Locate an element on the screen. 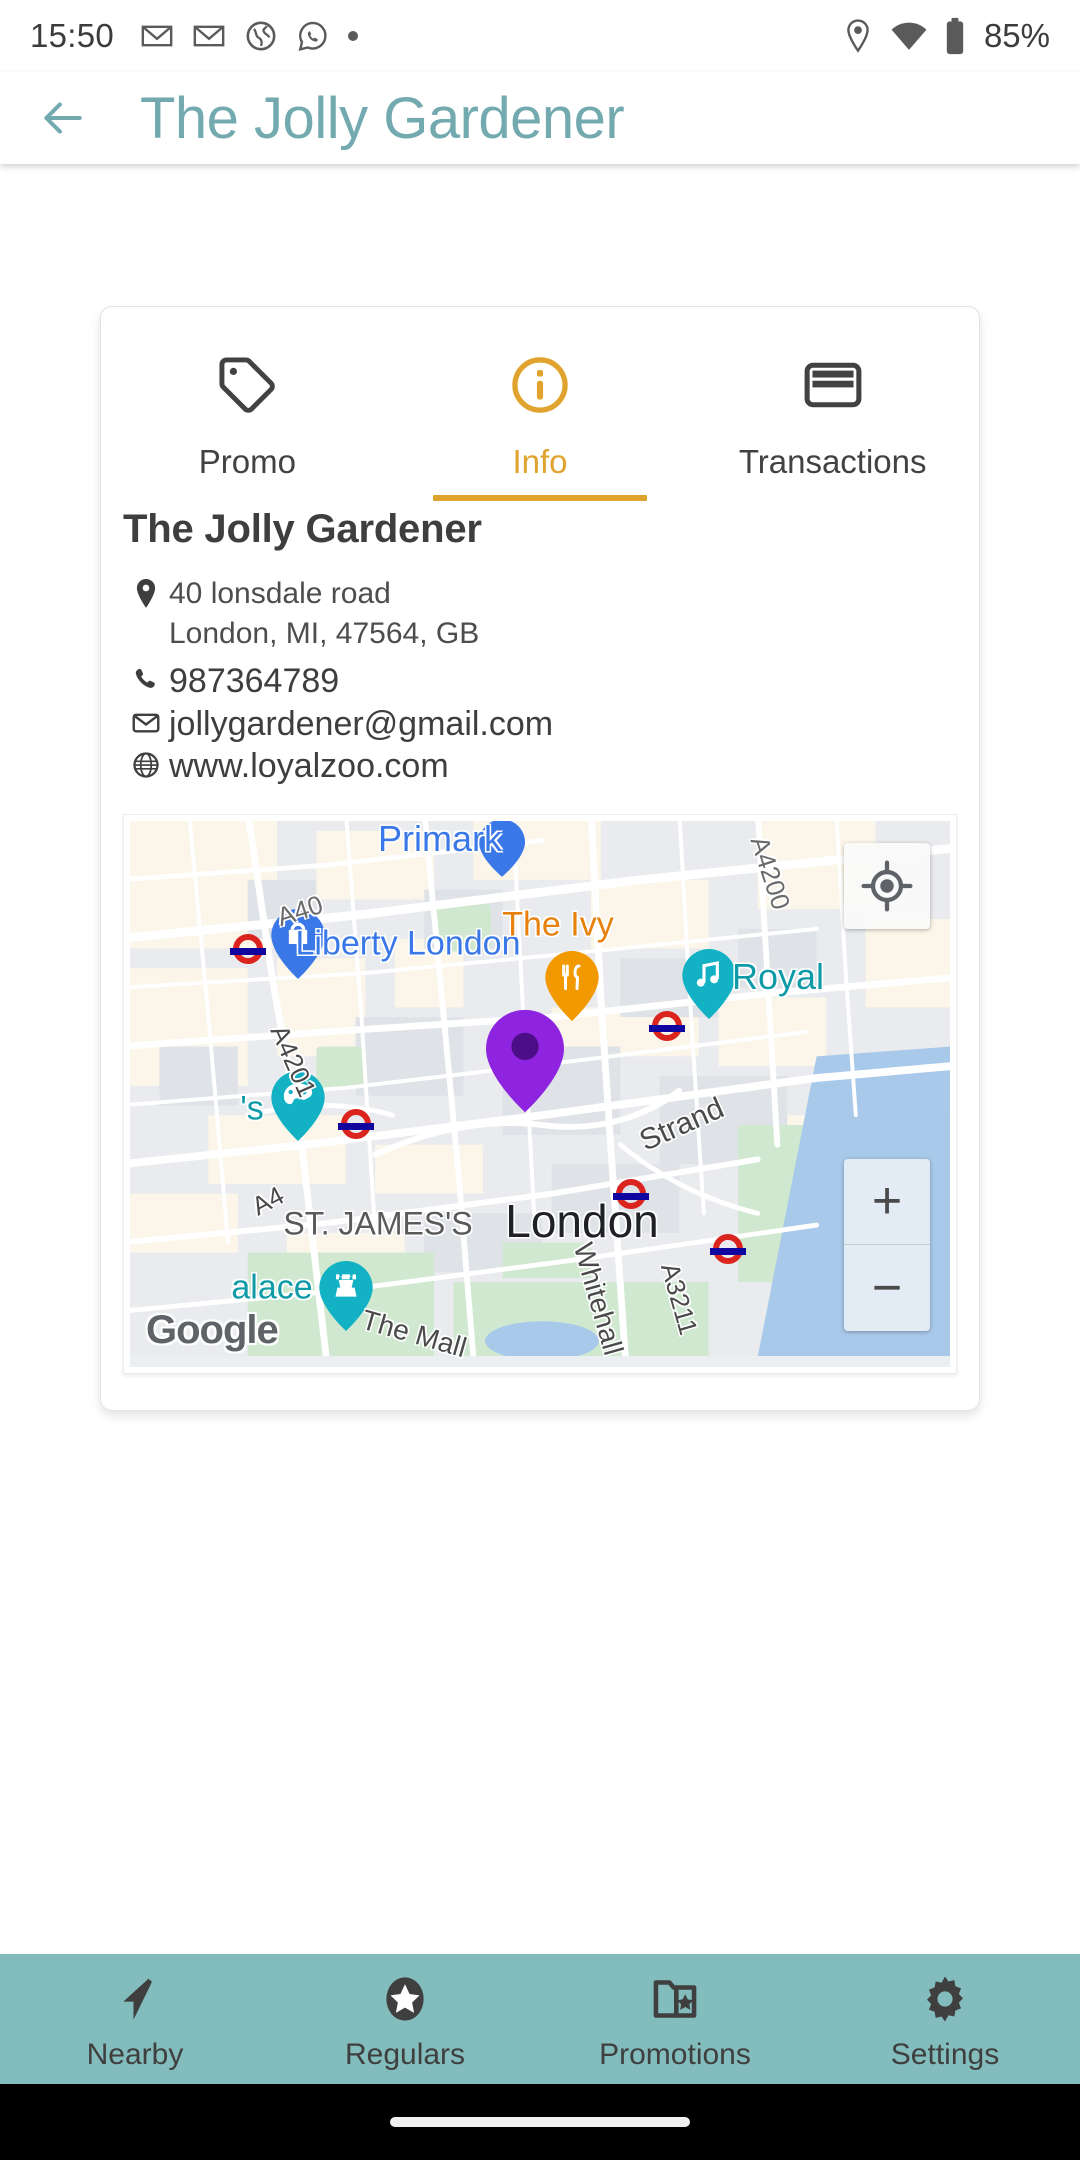  gesture-handle is located at coordinates (540, 2122).